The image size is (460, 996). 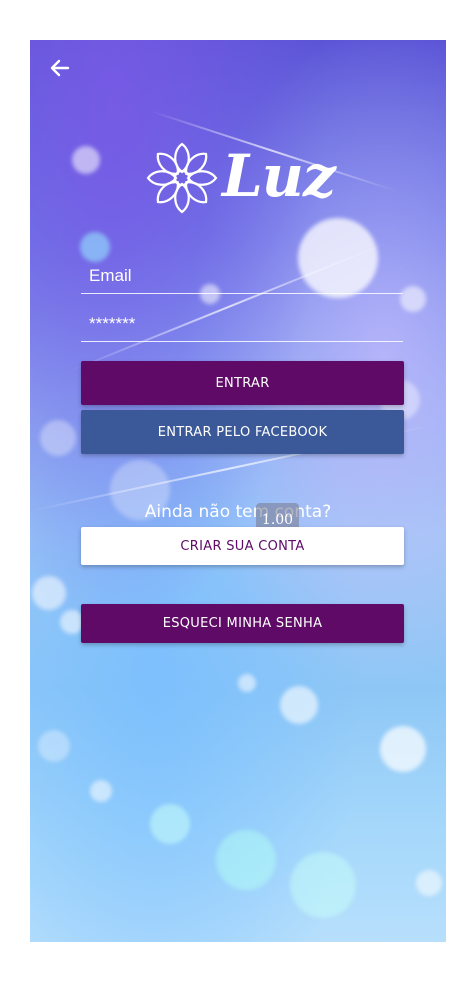 I want to click on no-account-text: Ainda não tem conta?, so click(x=238, y=512).